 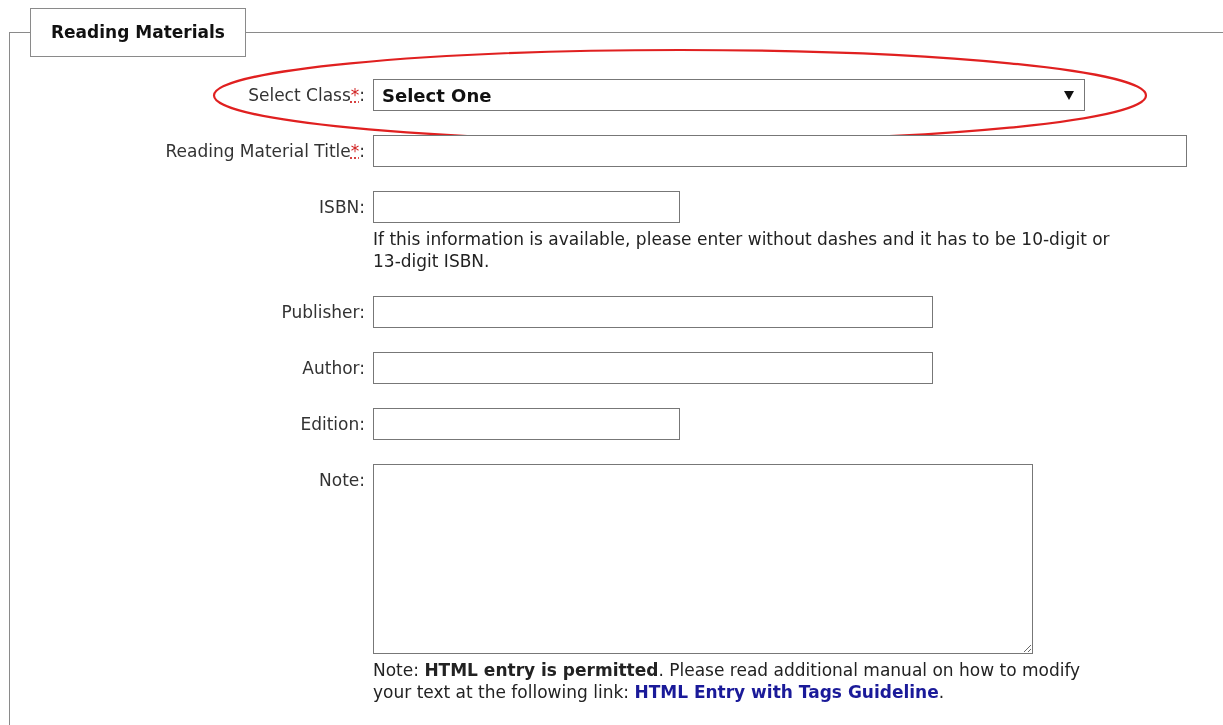 I want to click on section-title: Reading Materials, so click(x=138, y=32).